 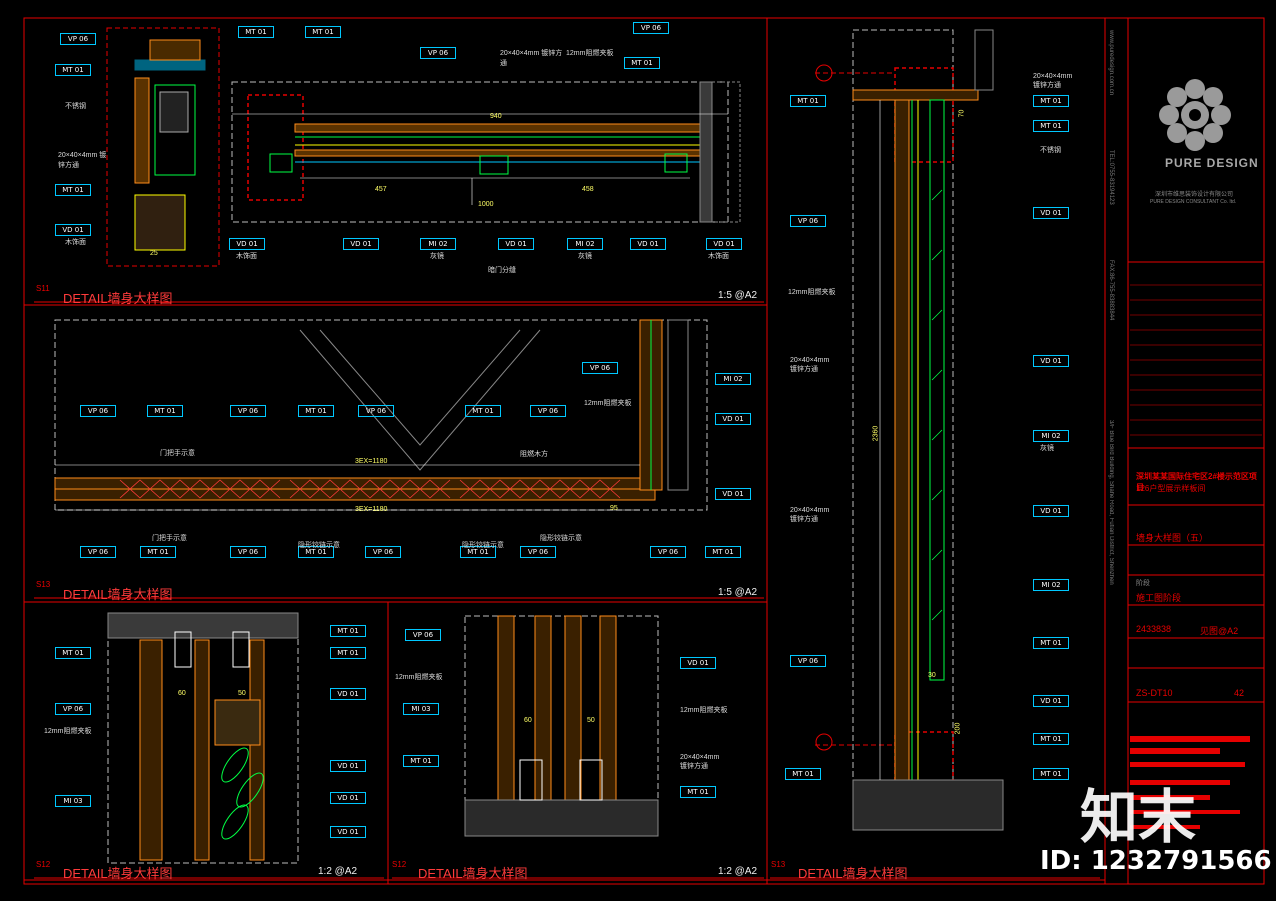 I want to click on phase: 施工图阶段, so click(x=1159, y=598).